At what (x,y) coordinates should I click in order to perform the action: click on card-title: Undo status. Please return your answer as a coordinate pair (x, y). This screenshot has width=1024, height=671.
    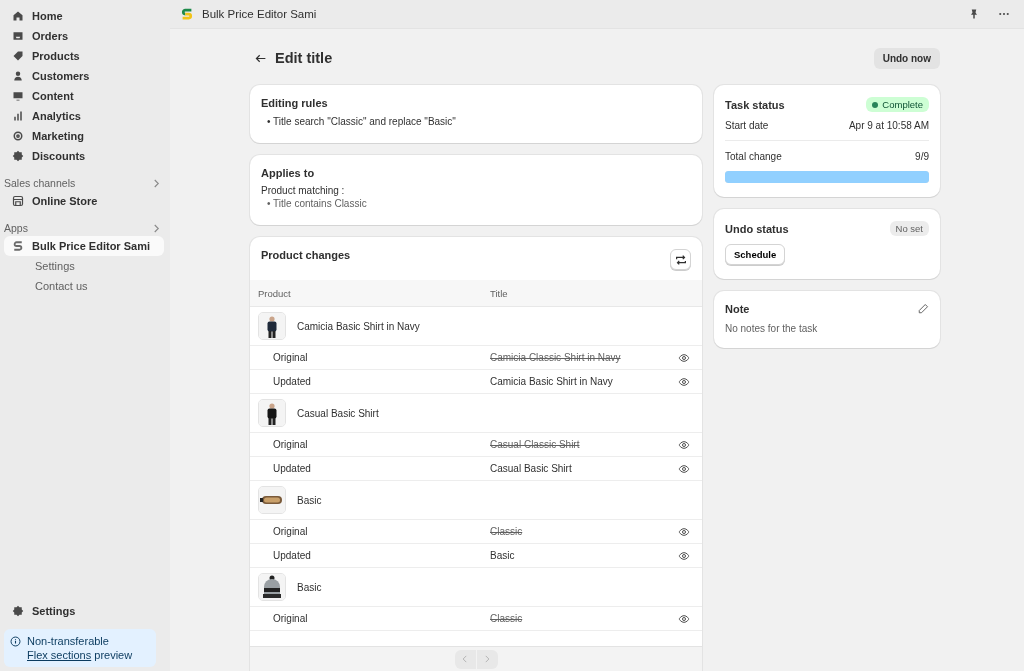
    Looking at the image, I should click on (757, 228).